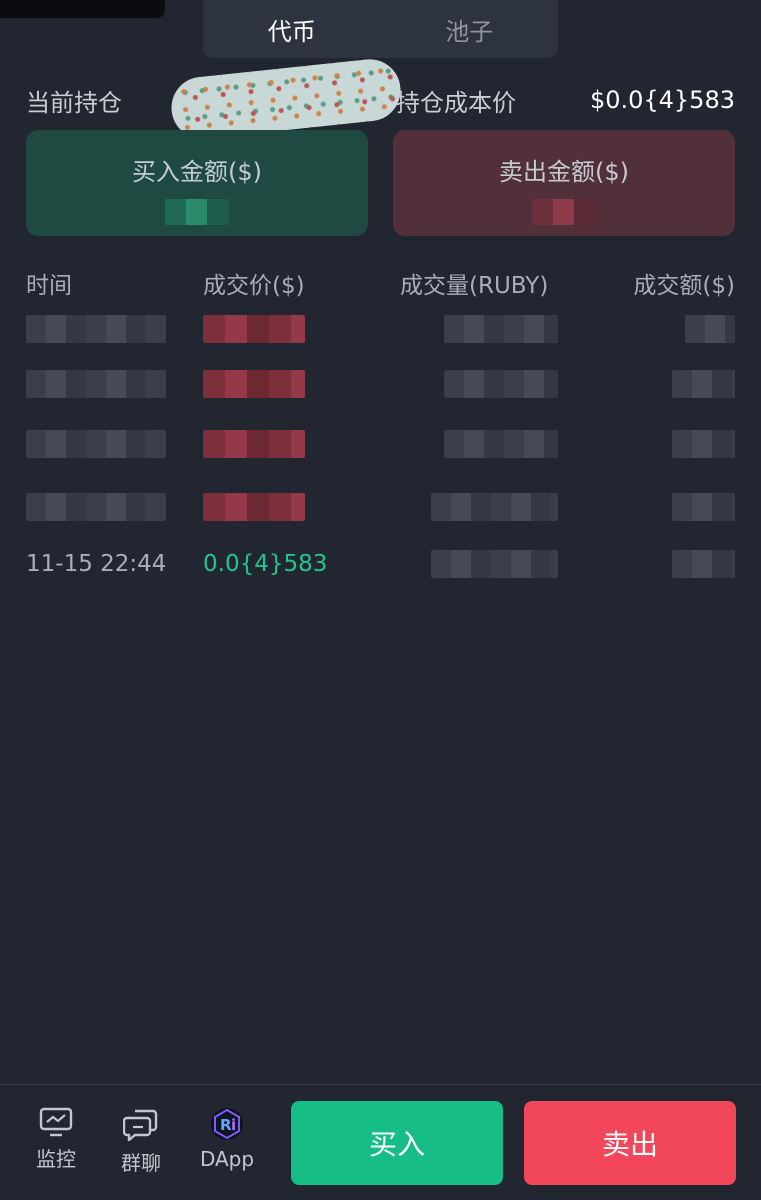  I want to click on sell-amount-card: 卖出金额($), so click(564, 183).